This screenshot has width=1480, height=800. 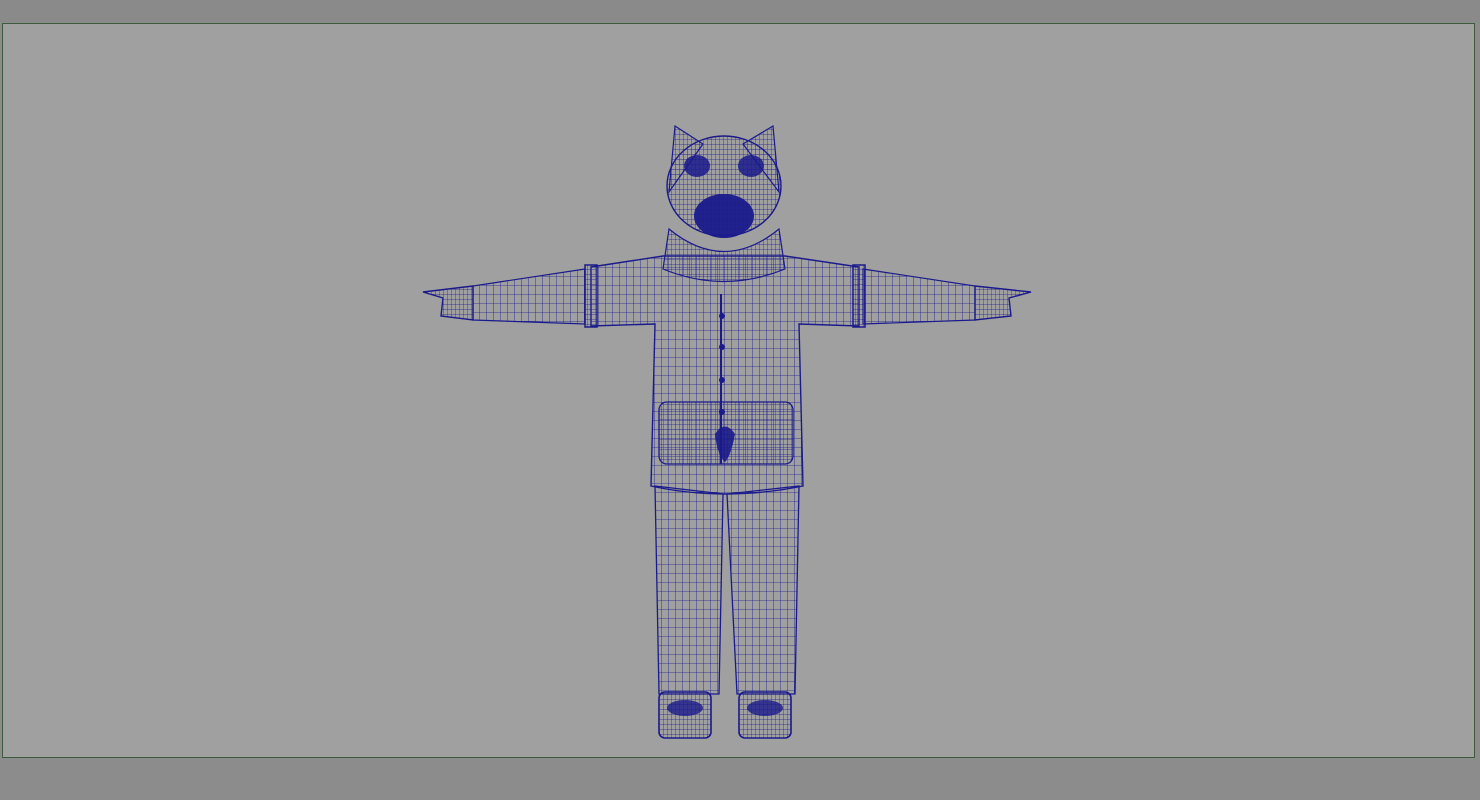 What do you see at coordinates (689, 590) in the screenshot?
I see `left-pant-leg` at bounding box center [689, 590].